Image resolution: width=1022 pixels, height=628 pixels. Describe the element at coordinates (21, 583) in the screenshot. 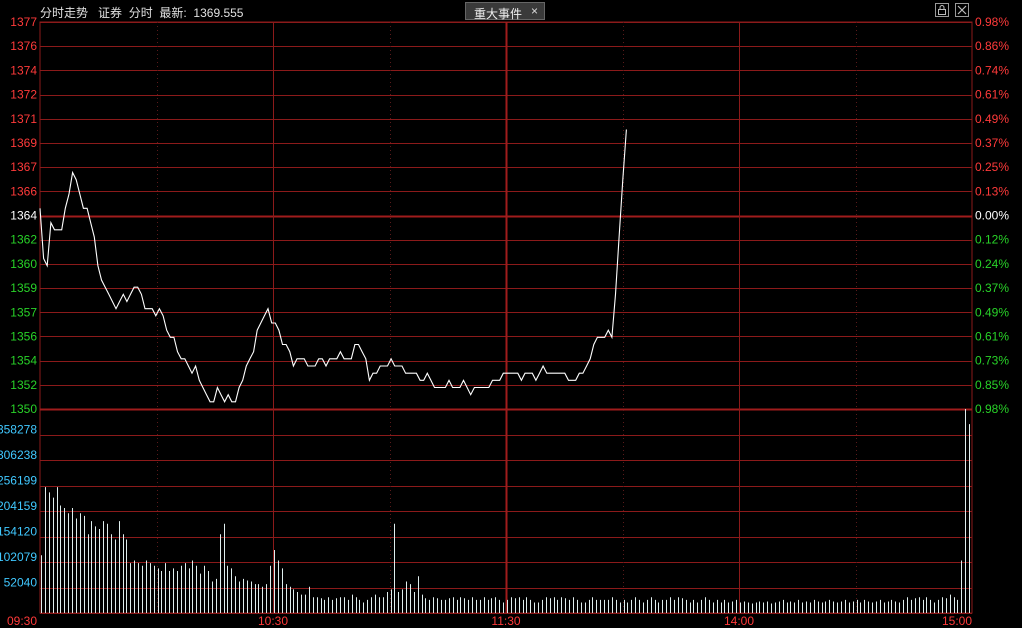

I see `volume-tick-label: 52040` at that location.